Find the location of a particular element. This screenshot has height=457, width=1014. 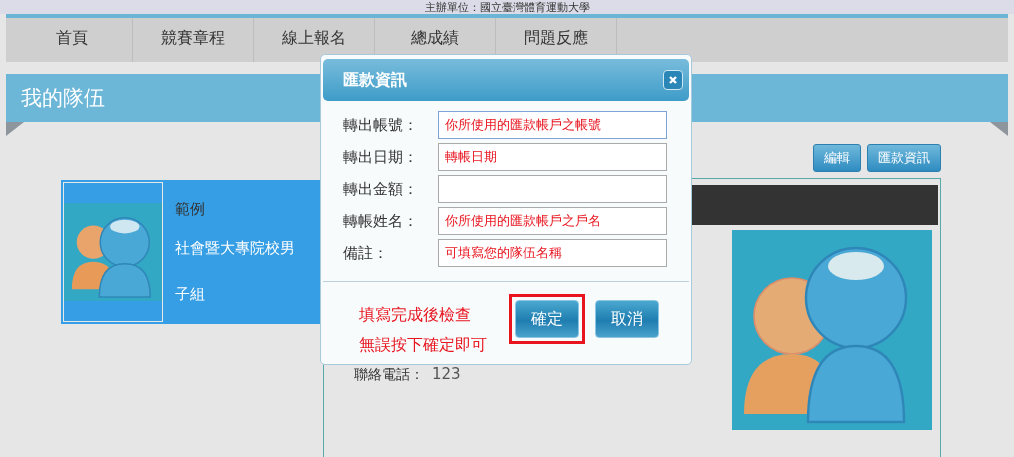

field-label: 轉出日期： is located at coordinates (381, 157).